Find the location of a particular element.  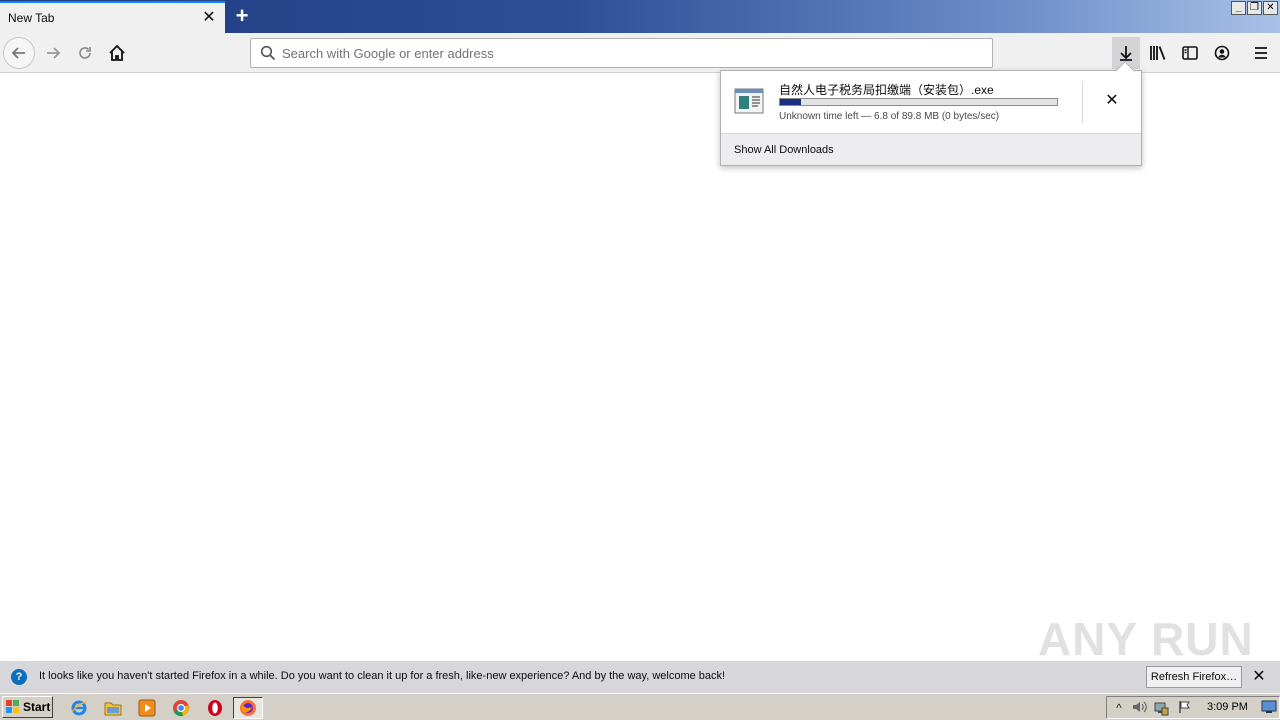

system-tray: ^ 3:09 PM is located at coordinates (1193, 707).